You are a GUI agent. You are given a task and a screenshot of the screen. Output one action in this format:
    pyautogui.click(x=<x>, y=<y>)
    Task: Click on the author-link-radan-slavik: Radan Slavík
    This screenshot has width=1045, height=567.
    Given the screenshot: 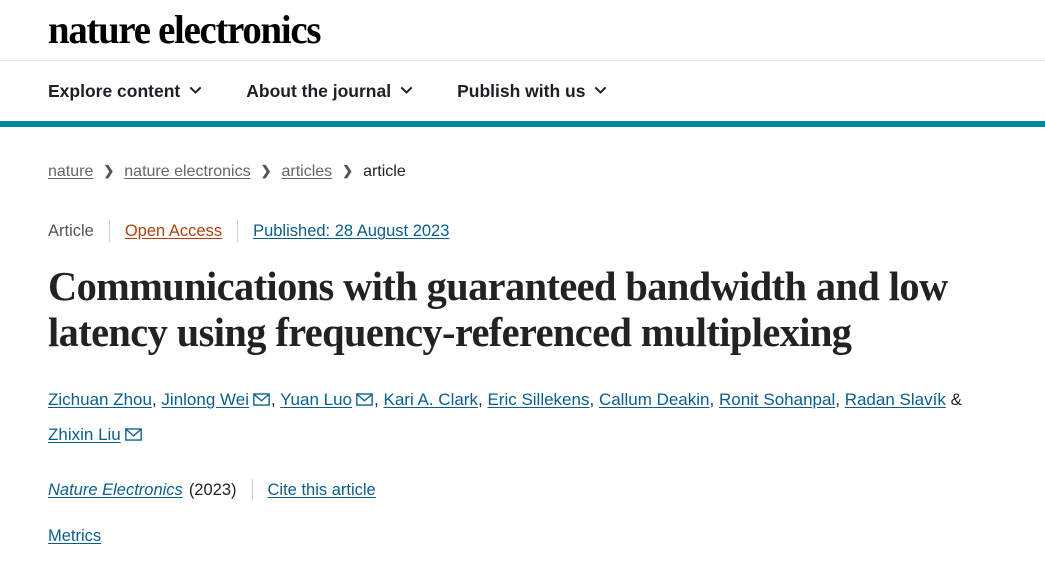 What is the action you would take?
    pyautogui.click(x=895, y=399)
    